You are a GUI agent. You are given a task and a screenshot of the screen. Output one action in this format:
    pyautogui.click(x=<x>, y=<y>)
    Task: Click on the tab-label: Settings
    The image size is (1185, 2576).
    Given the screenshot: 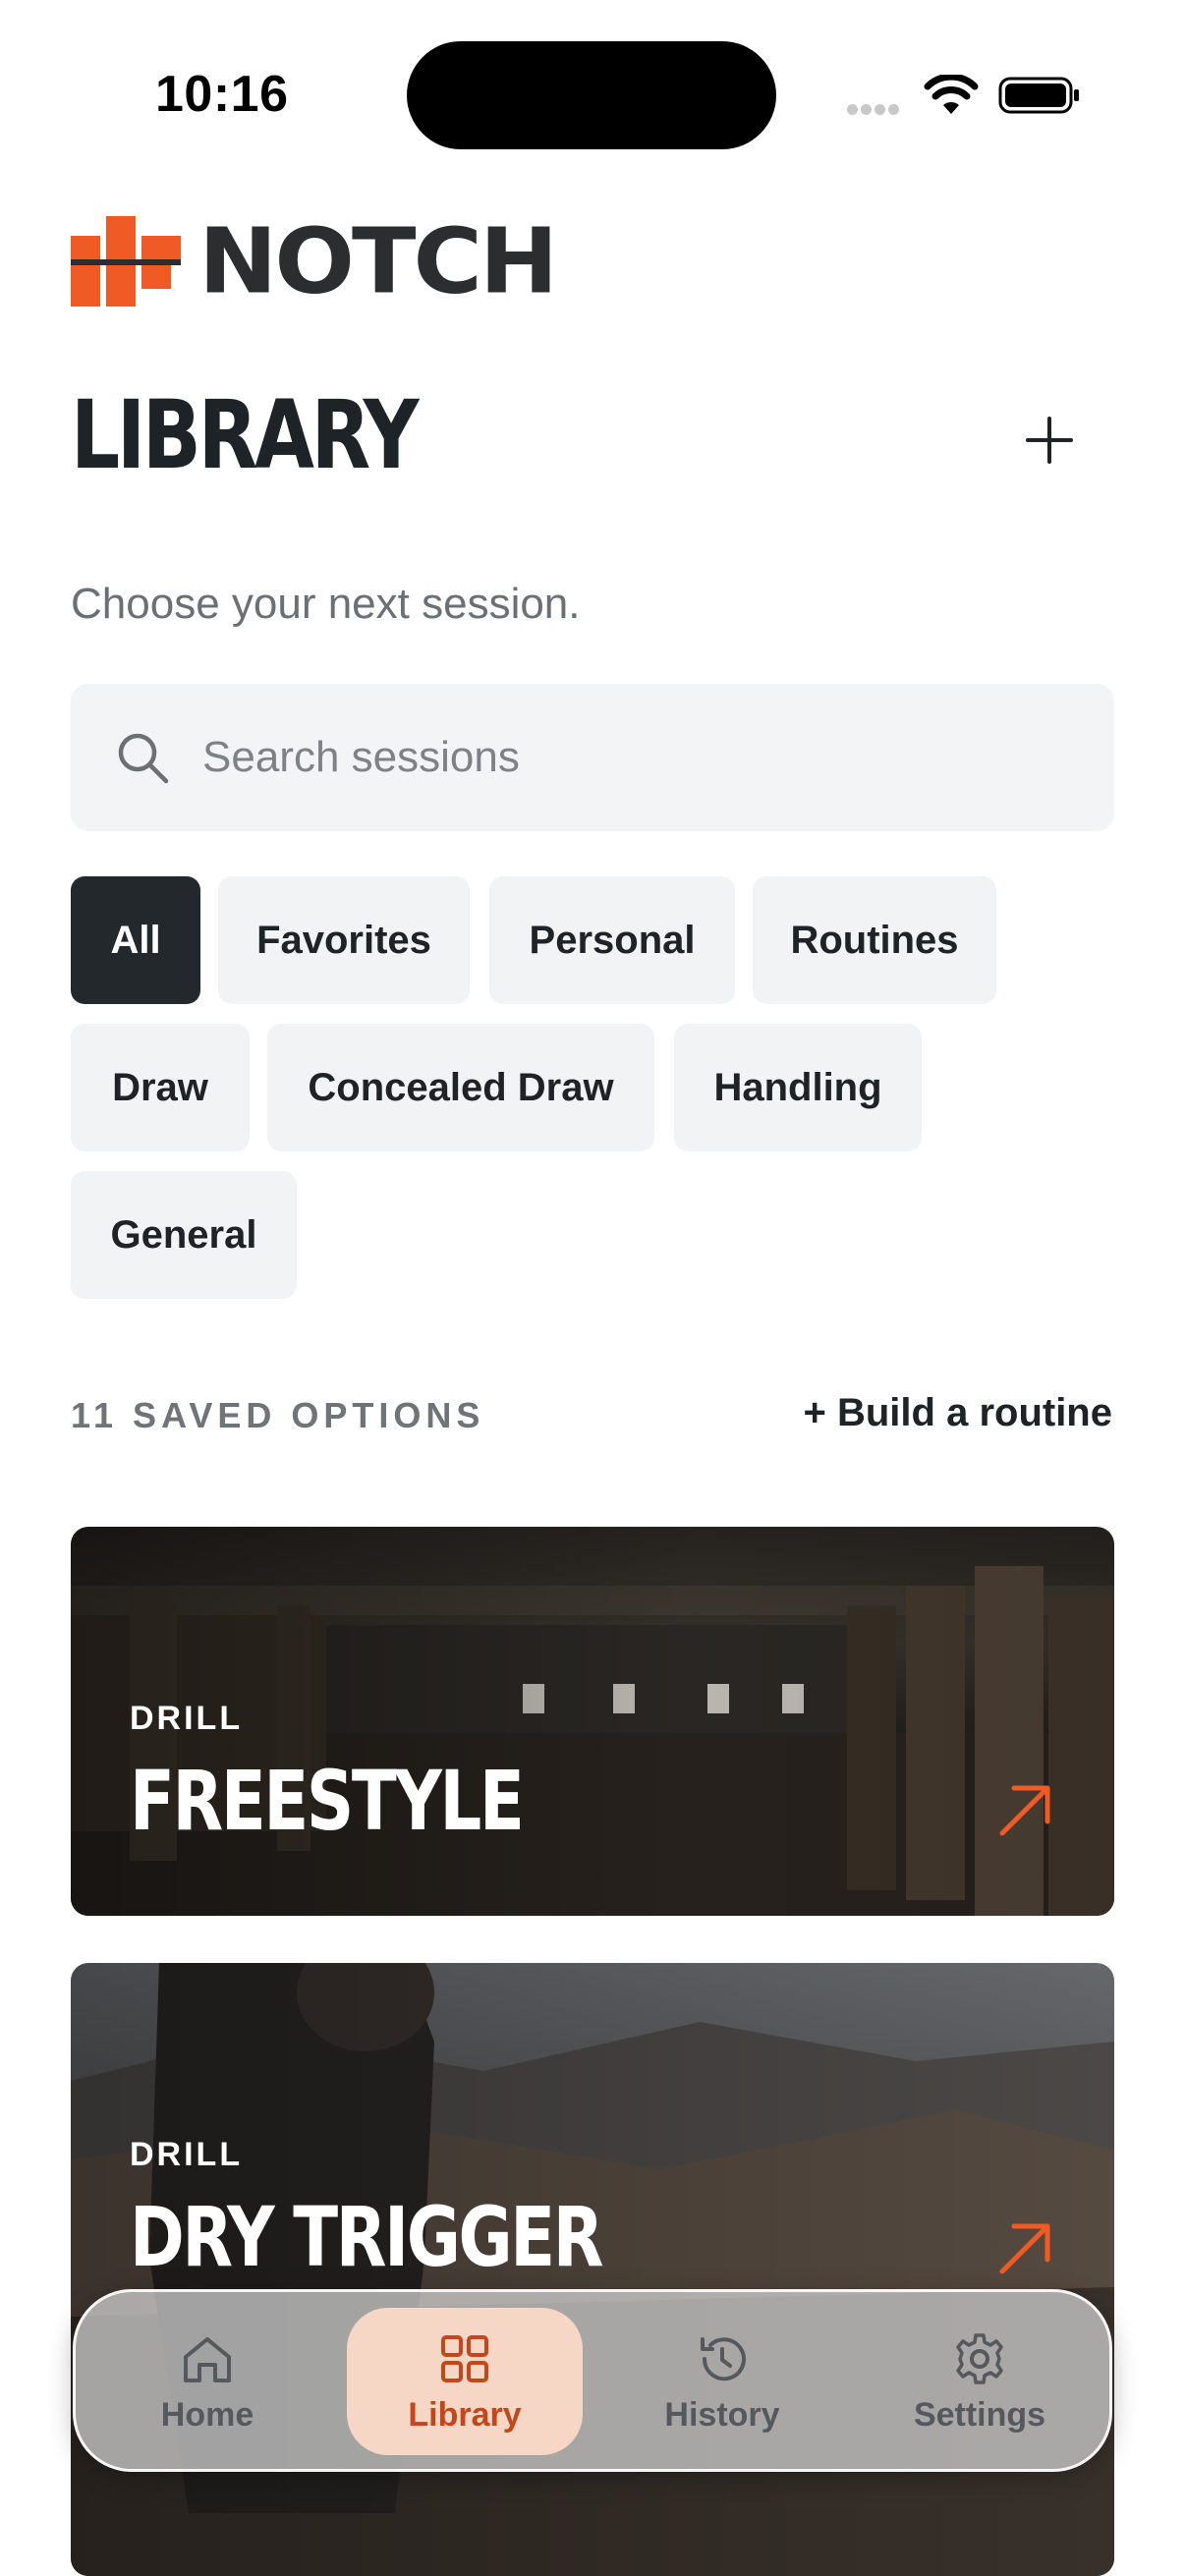 What is the action you would take?
    pyautogui.click(x=980, y=2414)
    